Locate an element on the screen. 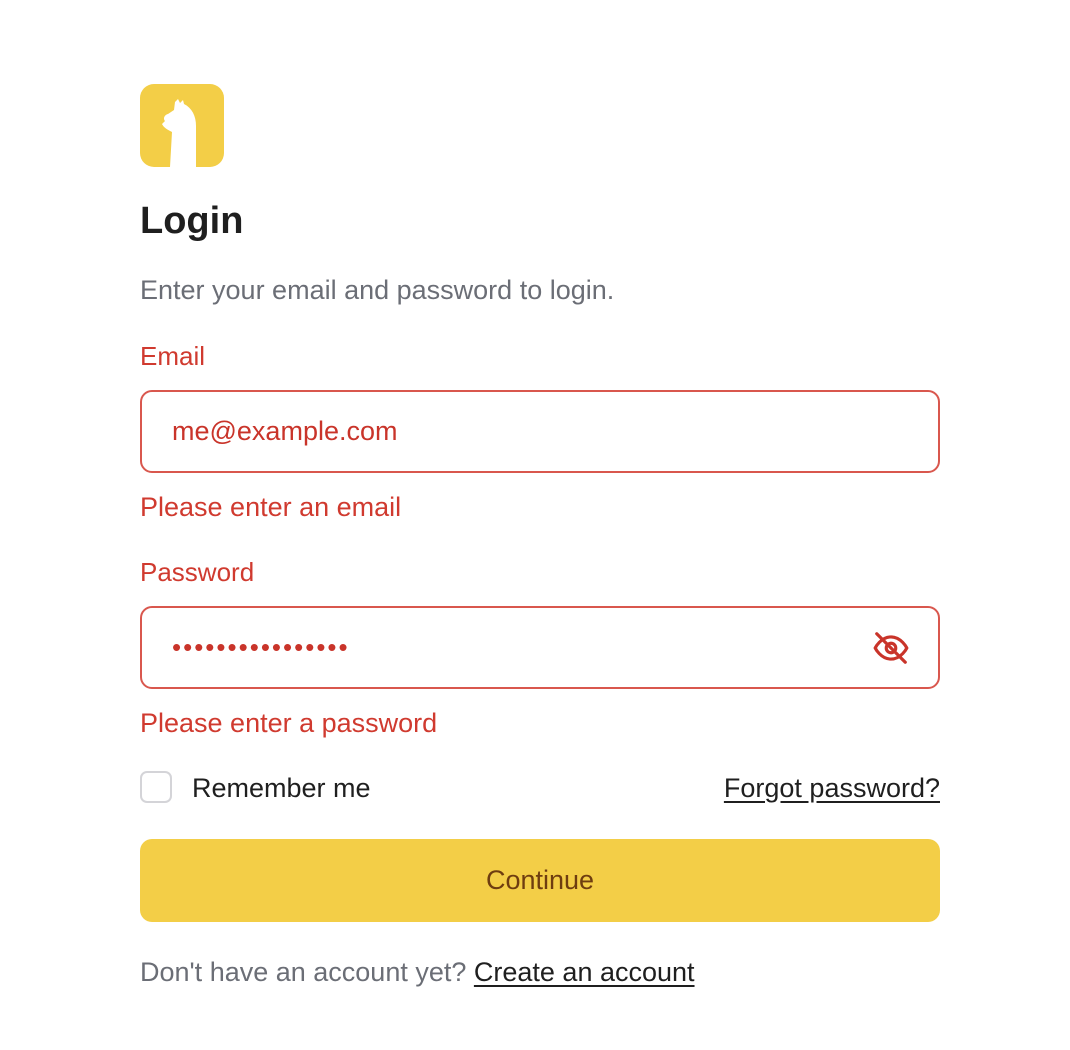  password-field-wrapper is located at coordinates (540, 647).